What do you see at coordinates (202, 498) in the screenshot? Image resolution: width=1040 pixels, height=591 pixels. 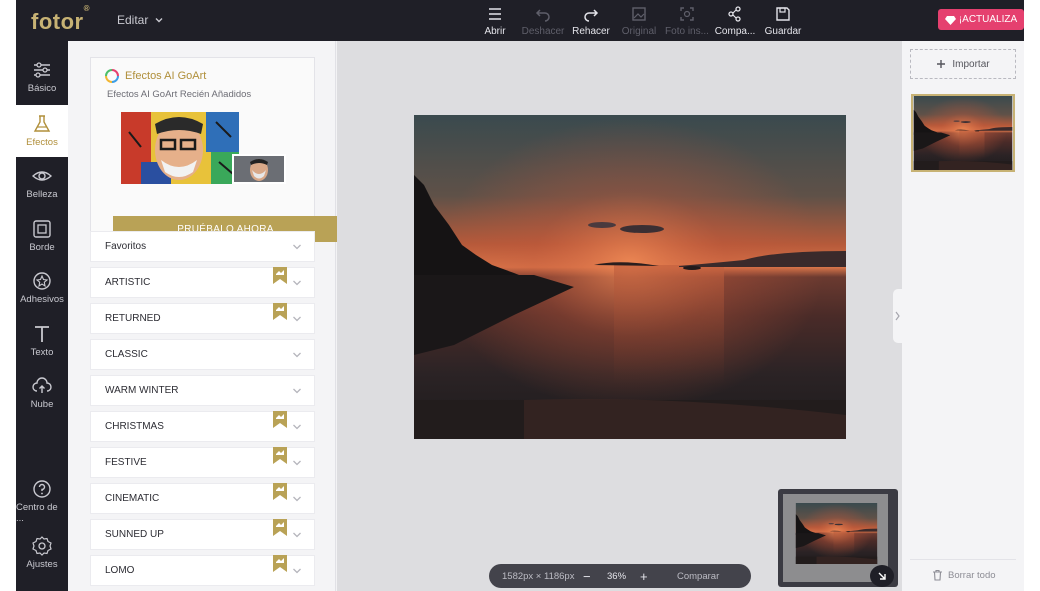 I see `category-cinematic: CINEMATIC` at bounding box center [202, 498].